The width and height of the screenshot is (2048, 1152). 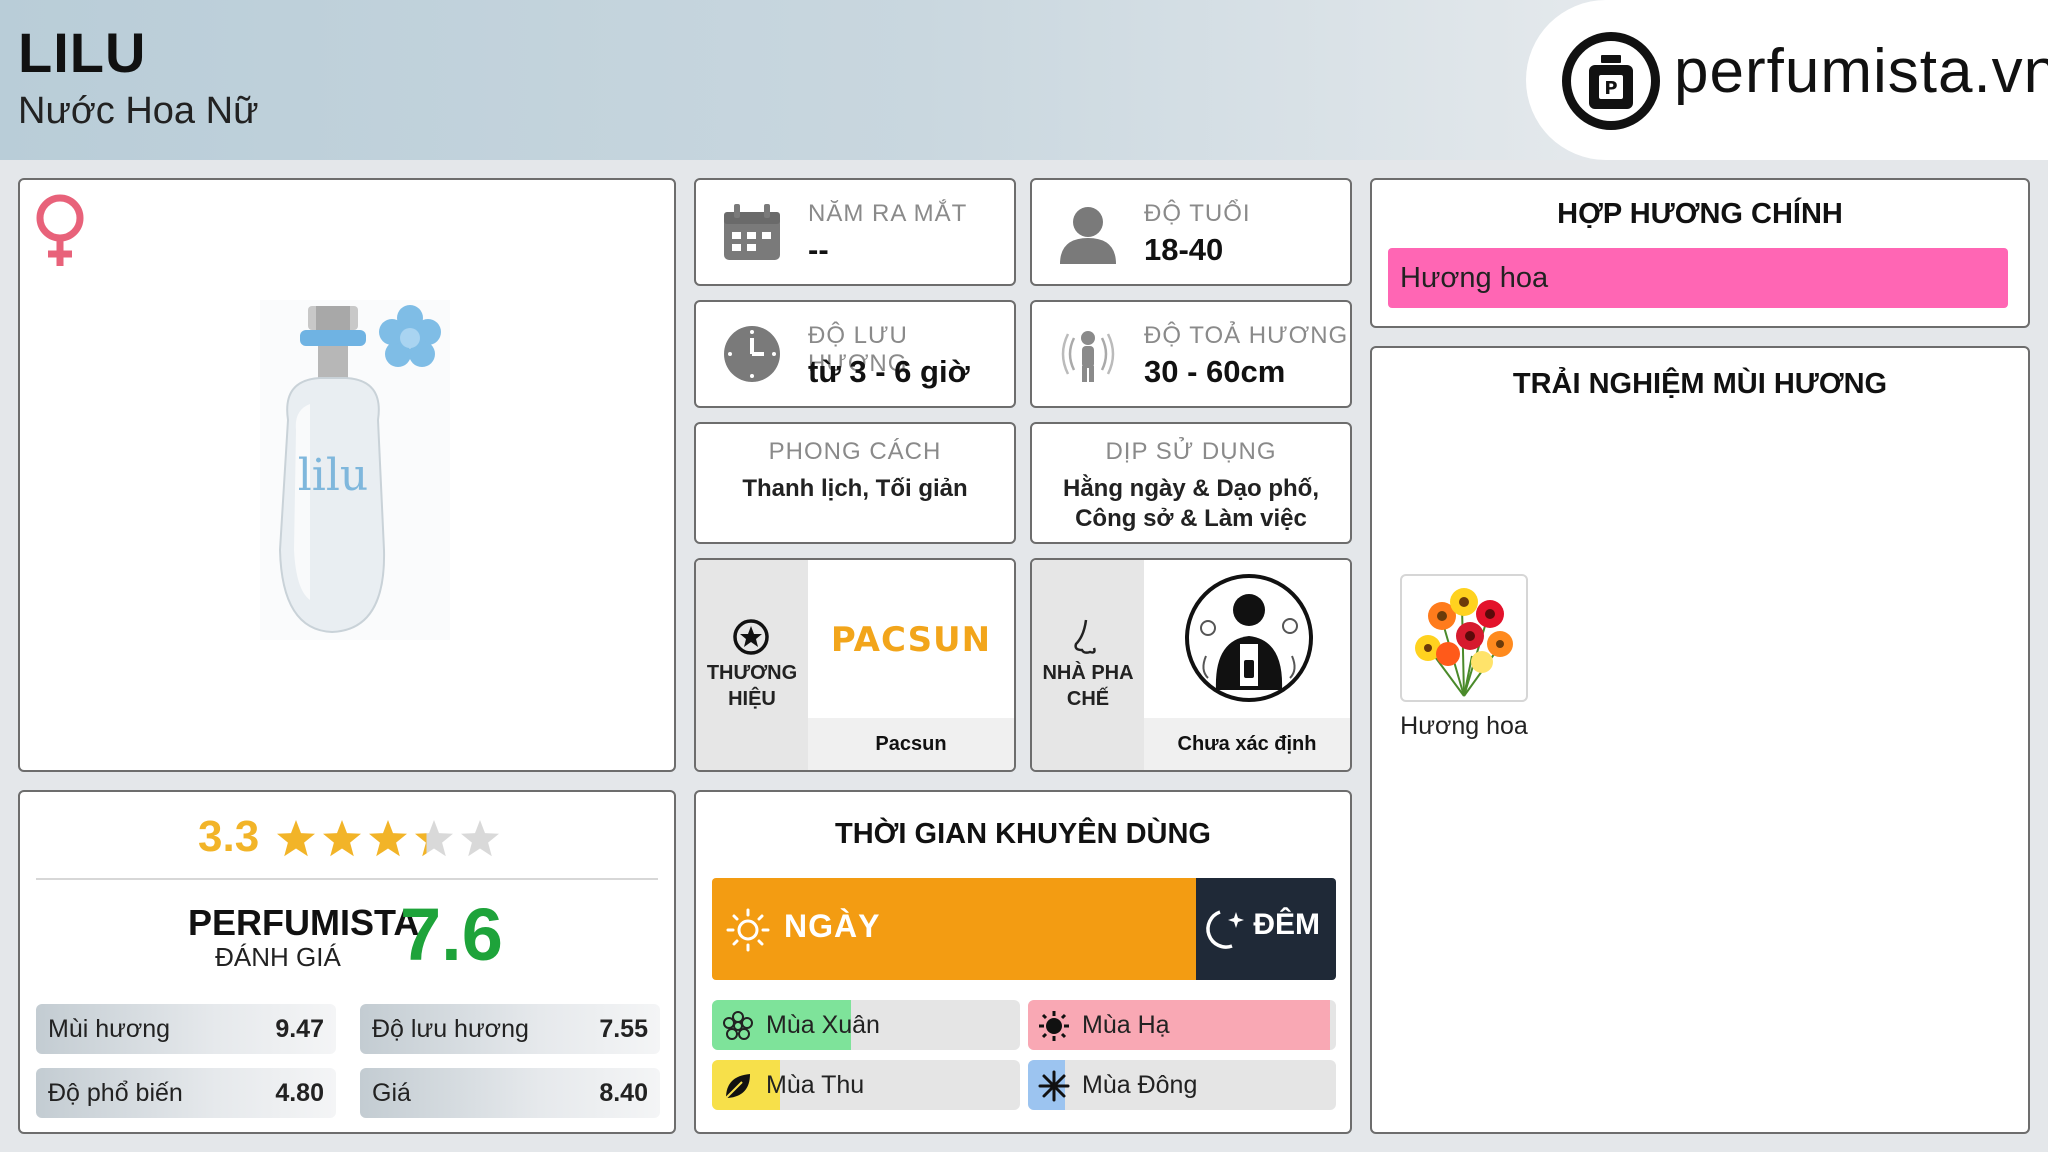 What do you see at coordinates (855, 488) in the screenshot?
I see `style-value: Thanh lịch, Tối giản` at bounding box center [855, 488].